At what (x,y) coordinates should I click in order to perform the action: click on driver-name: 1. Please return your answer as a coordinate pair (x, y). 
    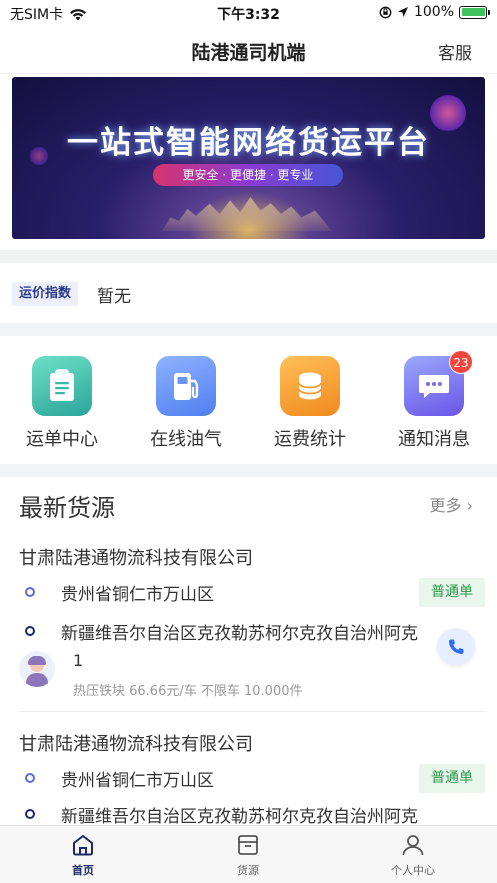
    Looking at the image, I should click on (78, 660).